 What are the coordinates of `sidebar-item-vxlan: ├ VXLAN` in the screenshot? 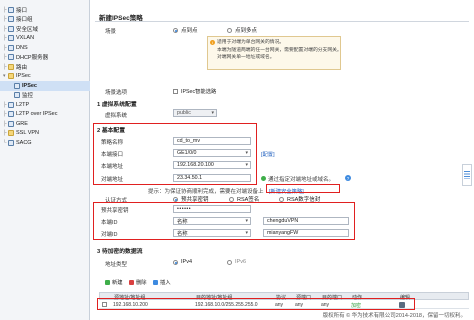 It's located at (45, 39).